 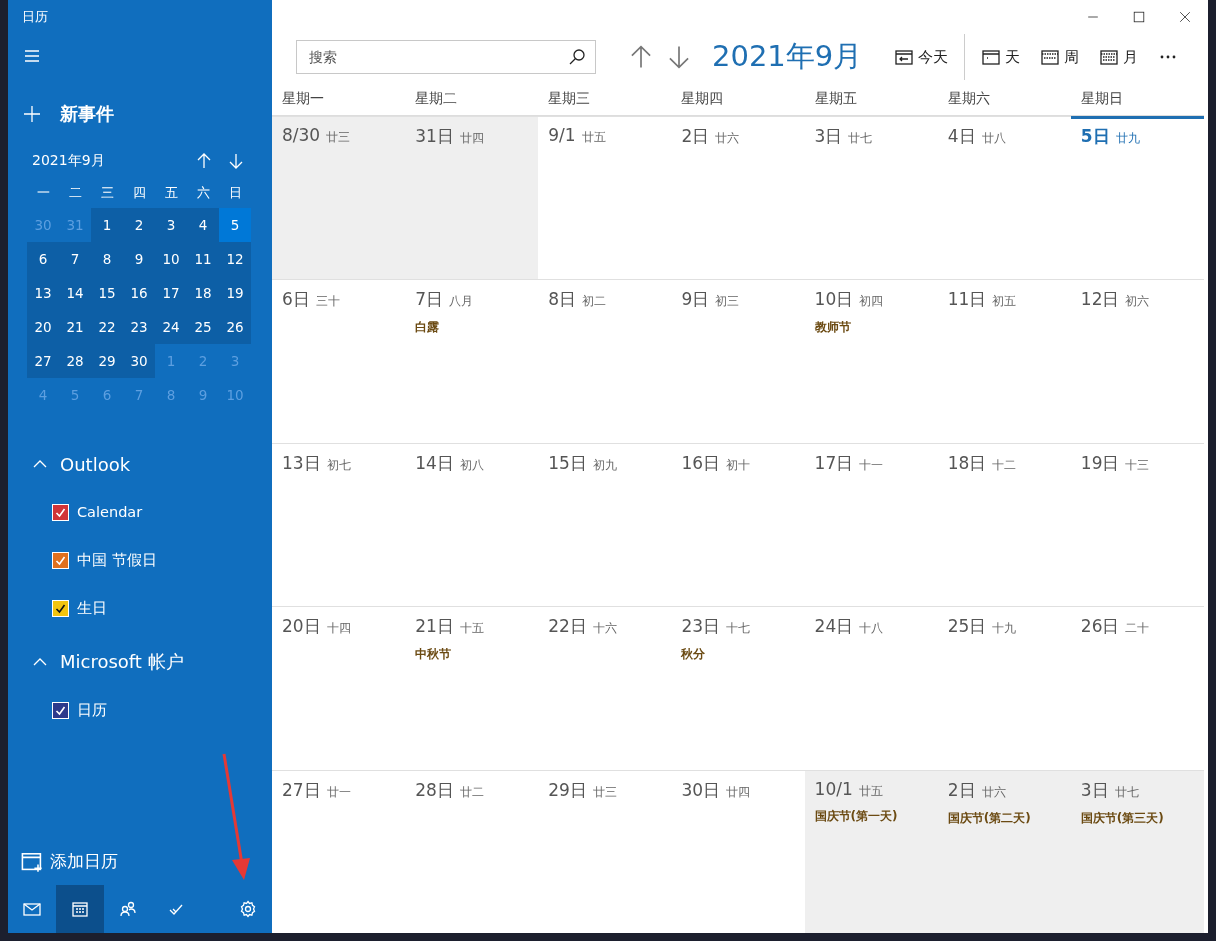 I want to click on mini-calendar-day: 14, so click(x=75, y=293).